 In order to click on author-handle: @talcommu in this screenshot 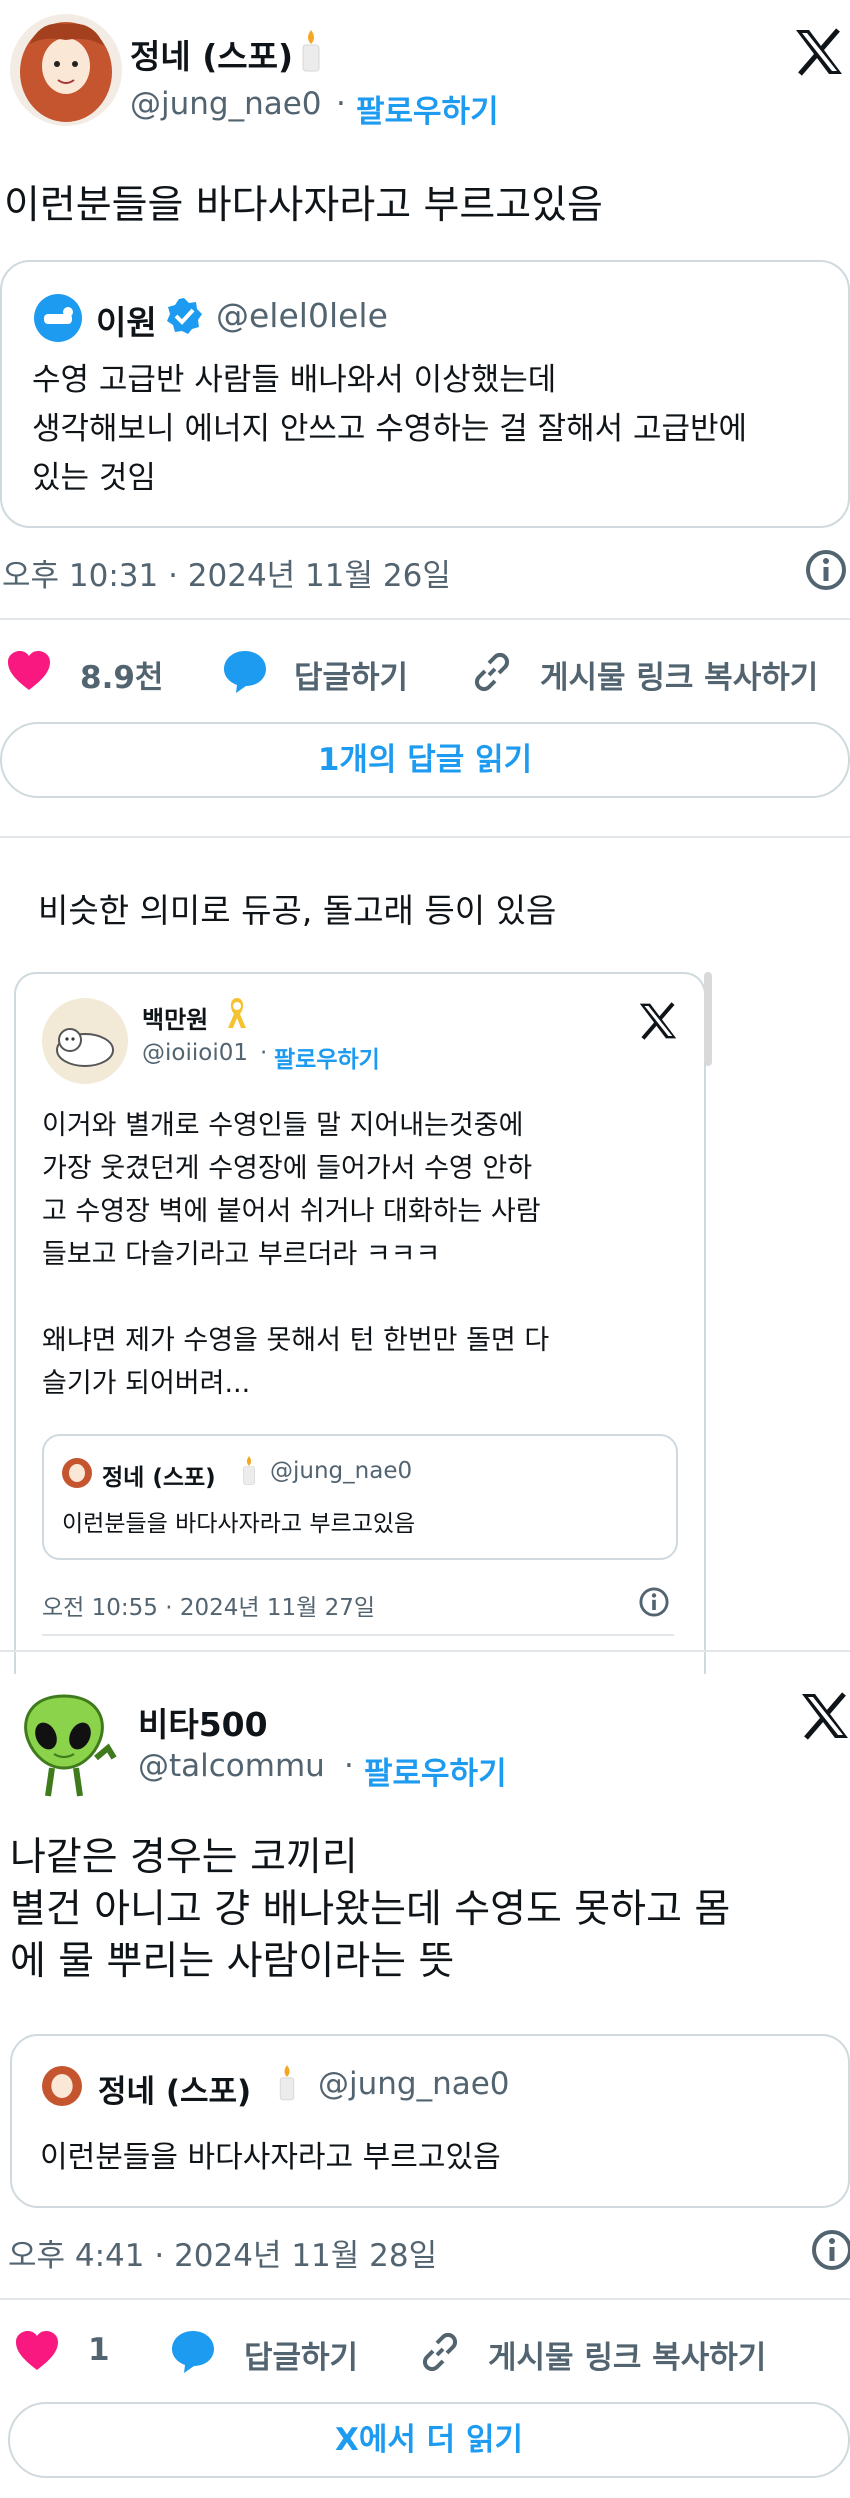, I will do `click(231, 1766)`.